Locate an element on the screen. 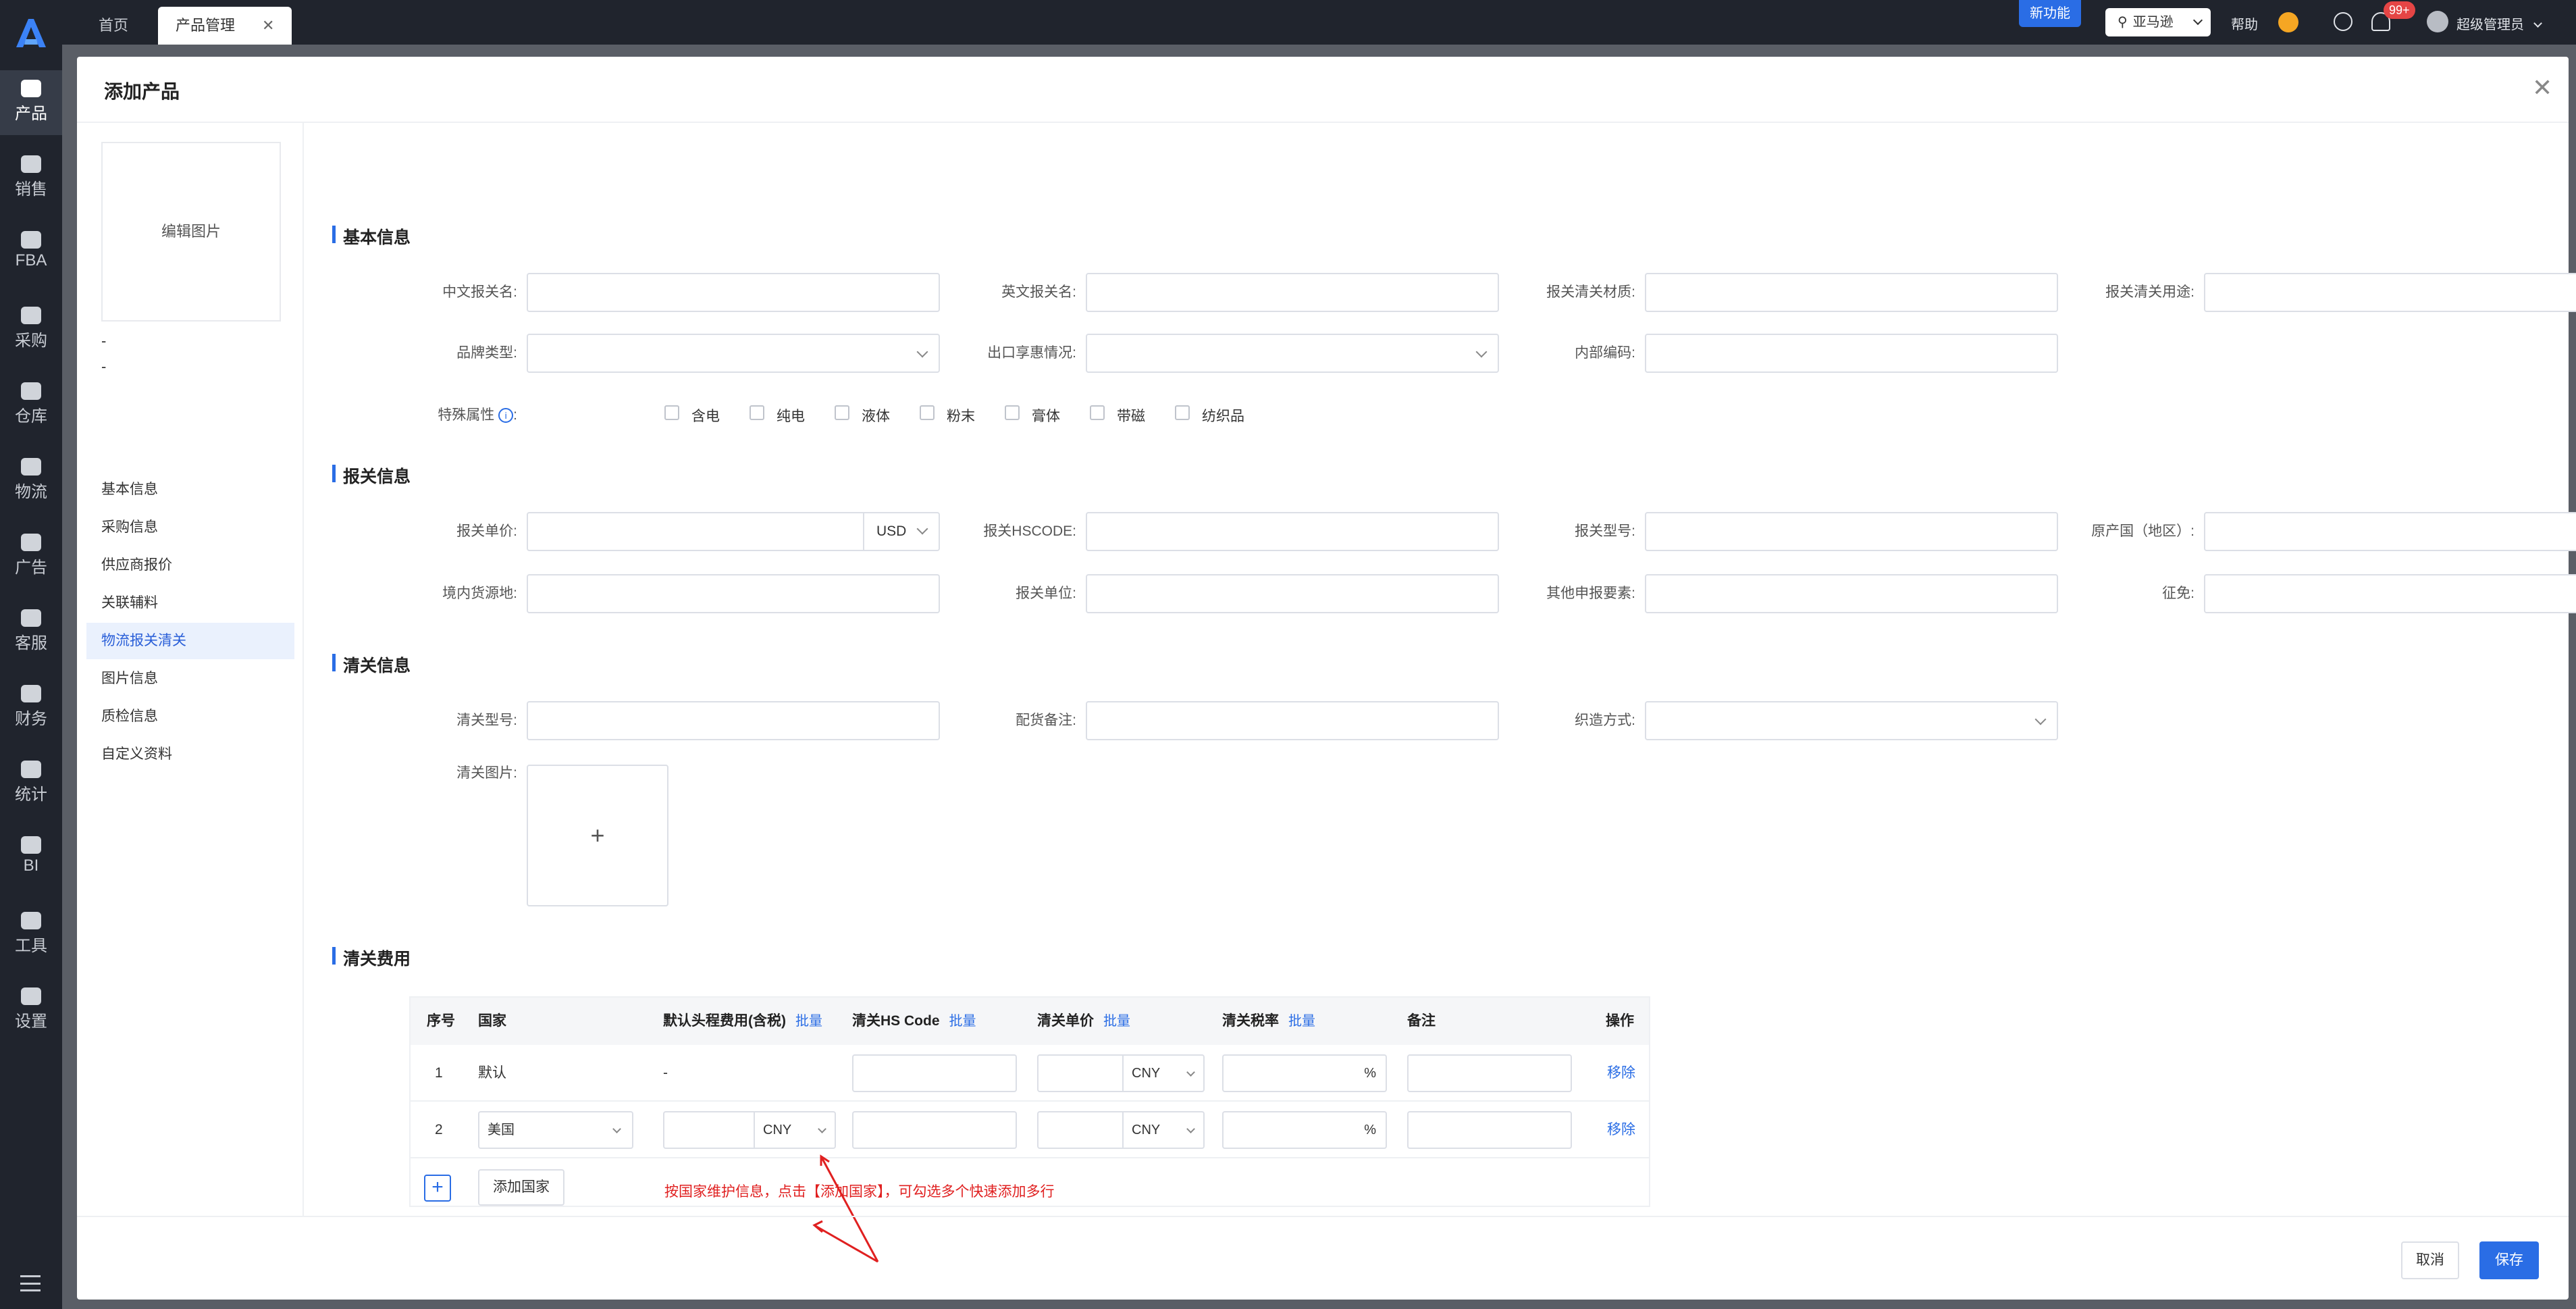 The width and height of the screenshot is (2576, 1309). new-feature-badge: 新功能 is located at coordinates (2050, 14).